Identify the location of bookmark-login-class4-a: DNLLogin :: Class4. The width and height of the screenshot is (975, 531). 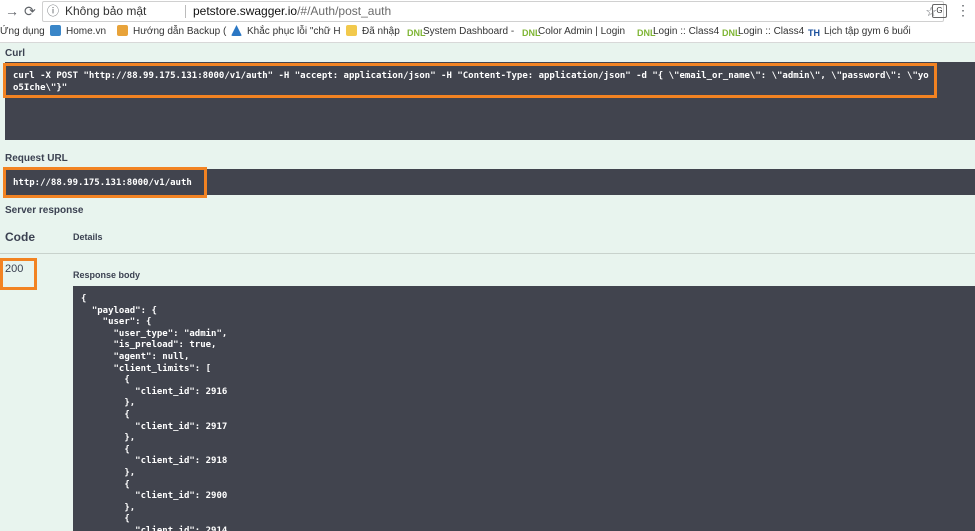
(678, 32).